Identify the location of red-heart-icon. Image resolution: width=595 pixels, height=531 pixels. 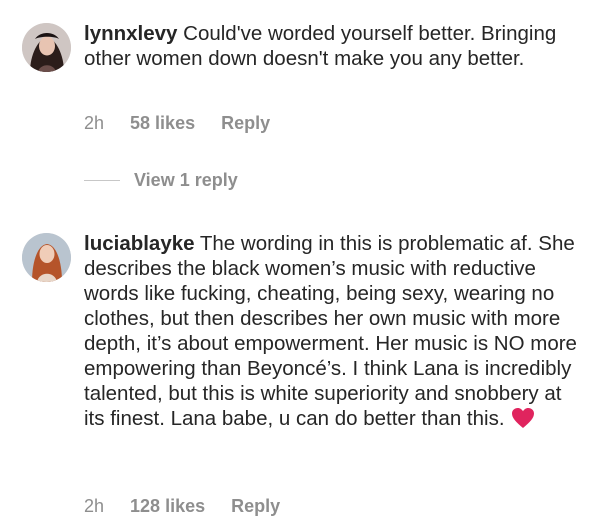
(523, 421).